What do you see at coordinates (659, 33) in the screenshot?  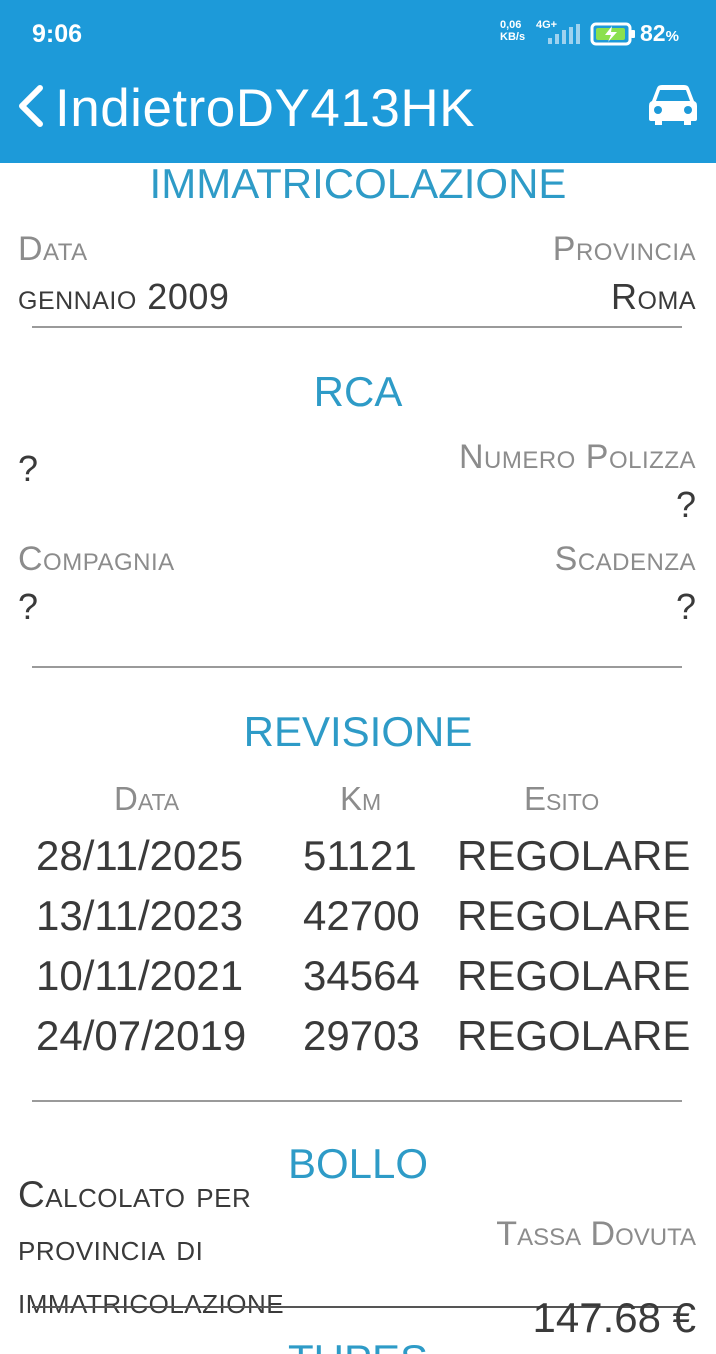 I see `battery-percent: 82%` at bounding box center [659, 33].